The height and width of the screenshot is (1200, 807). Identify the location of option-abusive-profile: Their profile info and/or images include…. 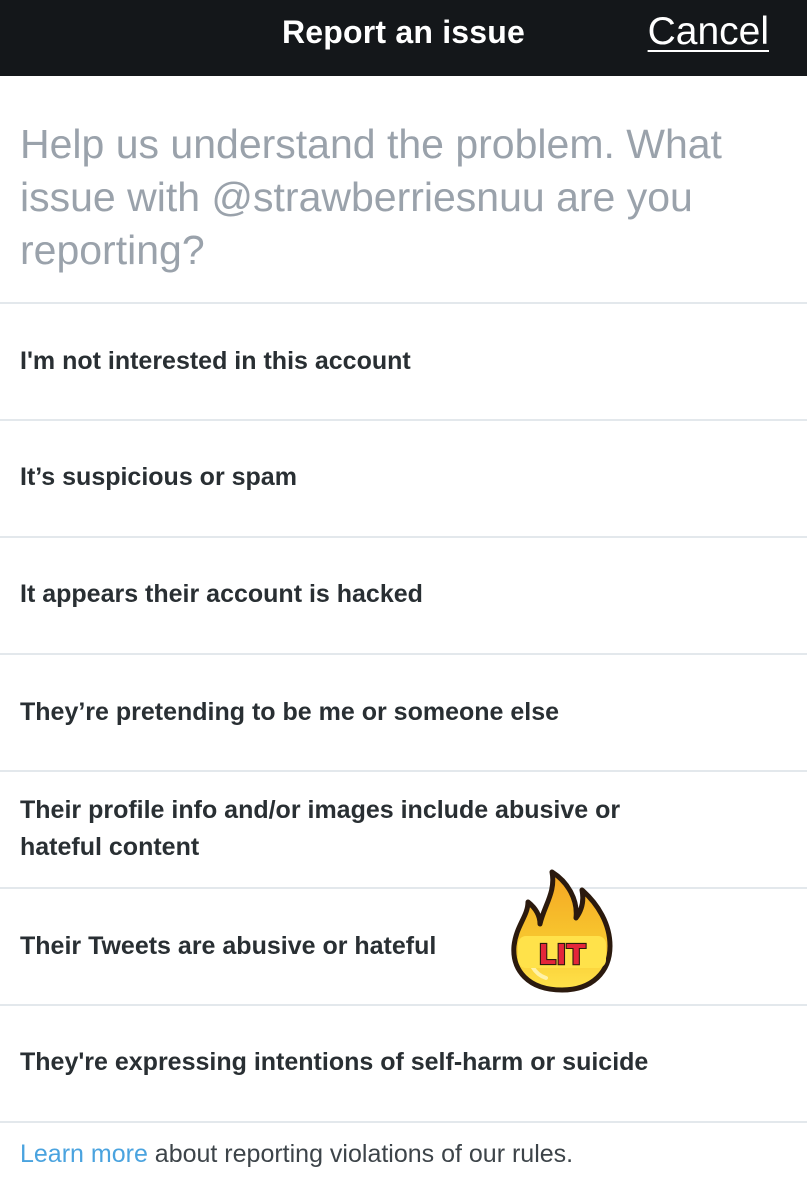
(403, 830).